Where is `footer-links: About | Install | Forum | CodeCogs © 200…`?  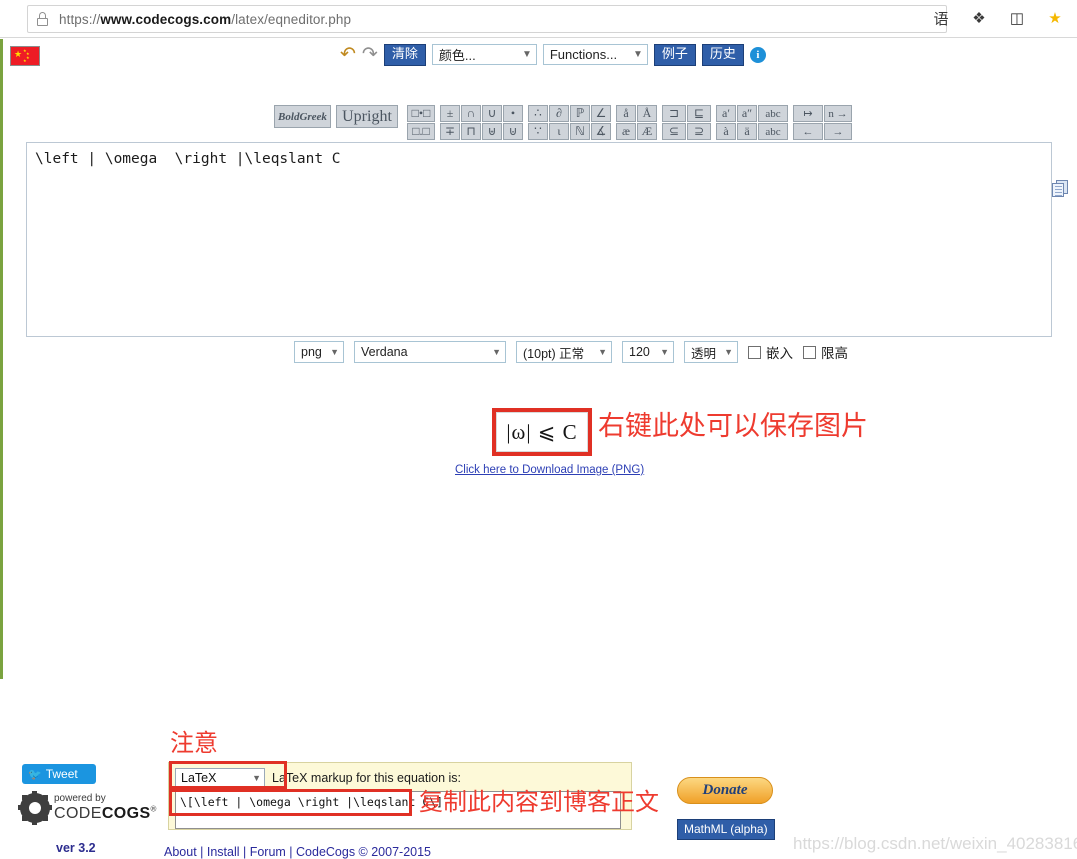
footer-links: About | Install | Forum | CodeCogs © 200… is located at coordinates (297, 852).